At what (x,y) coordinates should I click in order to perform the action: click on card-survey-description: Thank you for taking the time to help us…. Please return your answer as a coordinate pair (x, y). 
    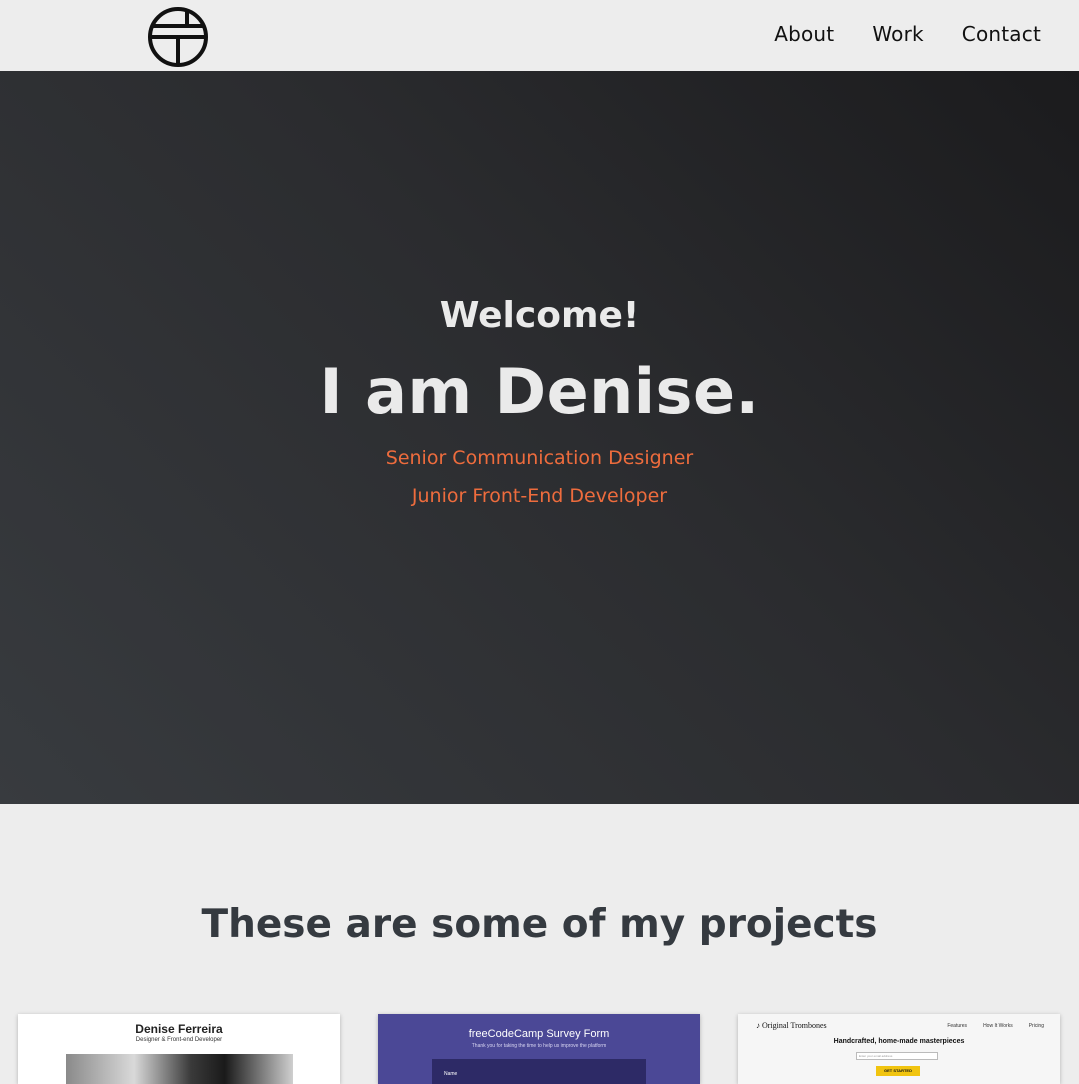
    Looking at the image, I should click on (539, 1046).